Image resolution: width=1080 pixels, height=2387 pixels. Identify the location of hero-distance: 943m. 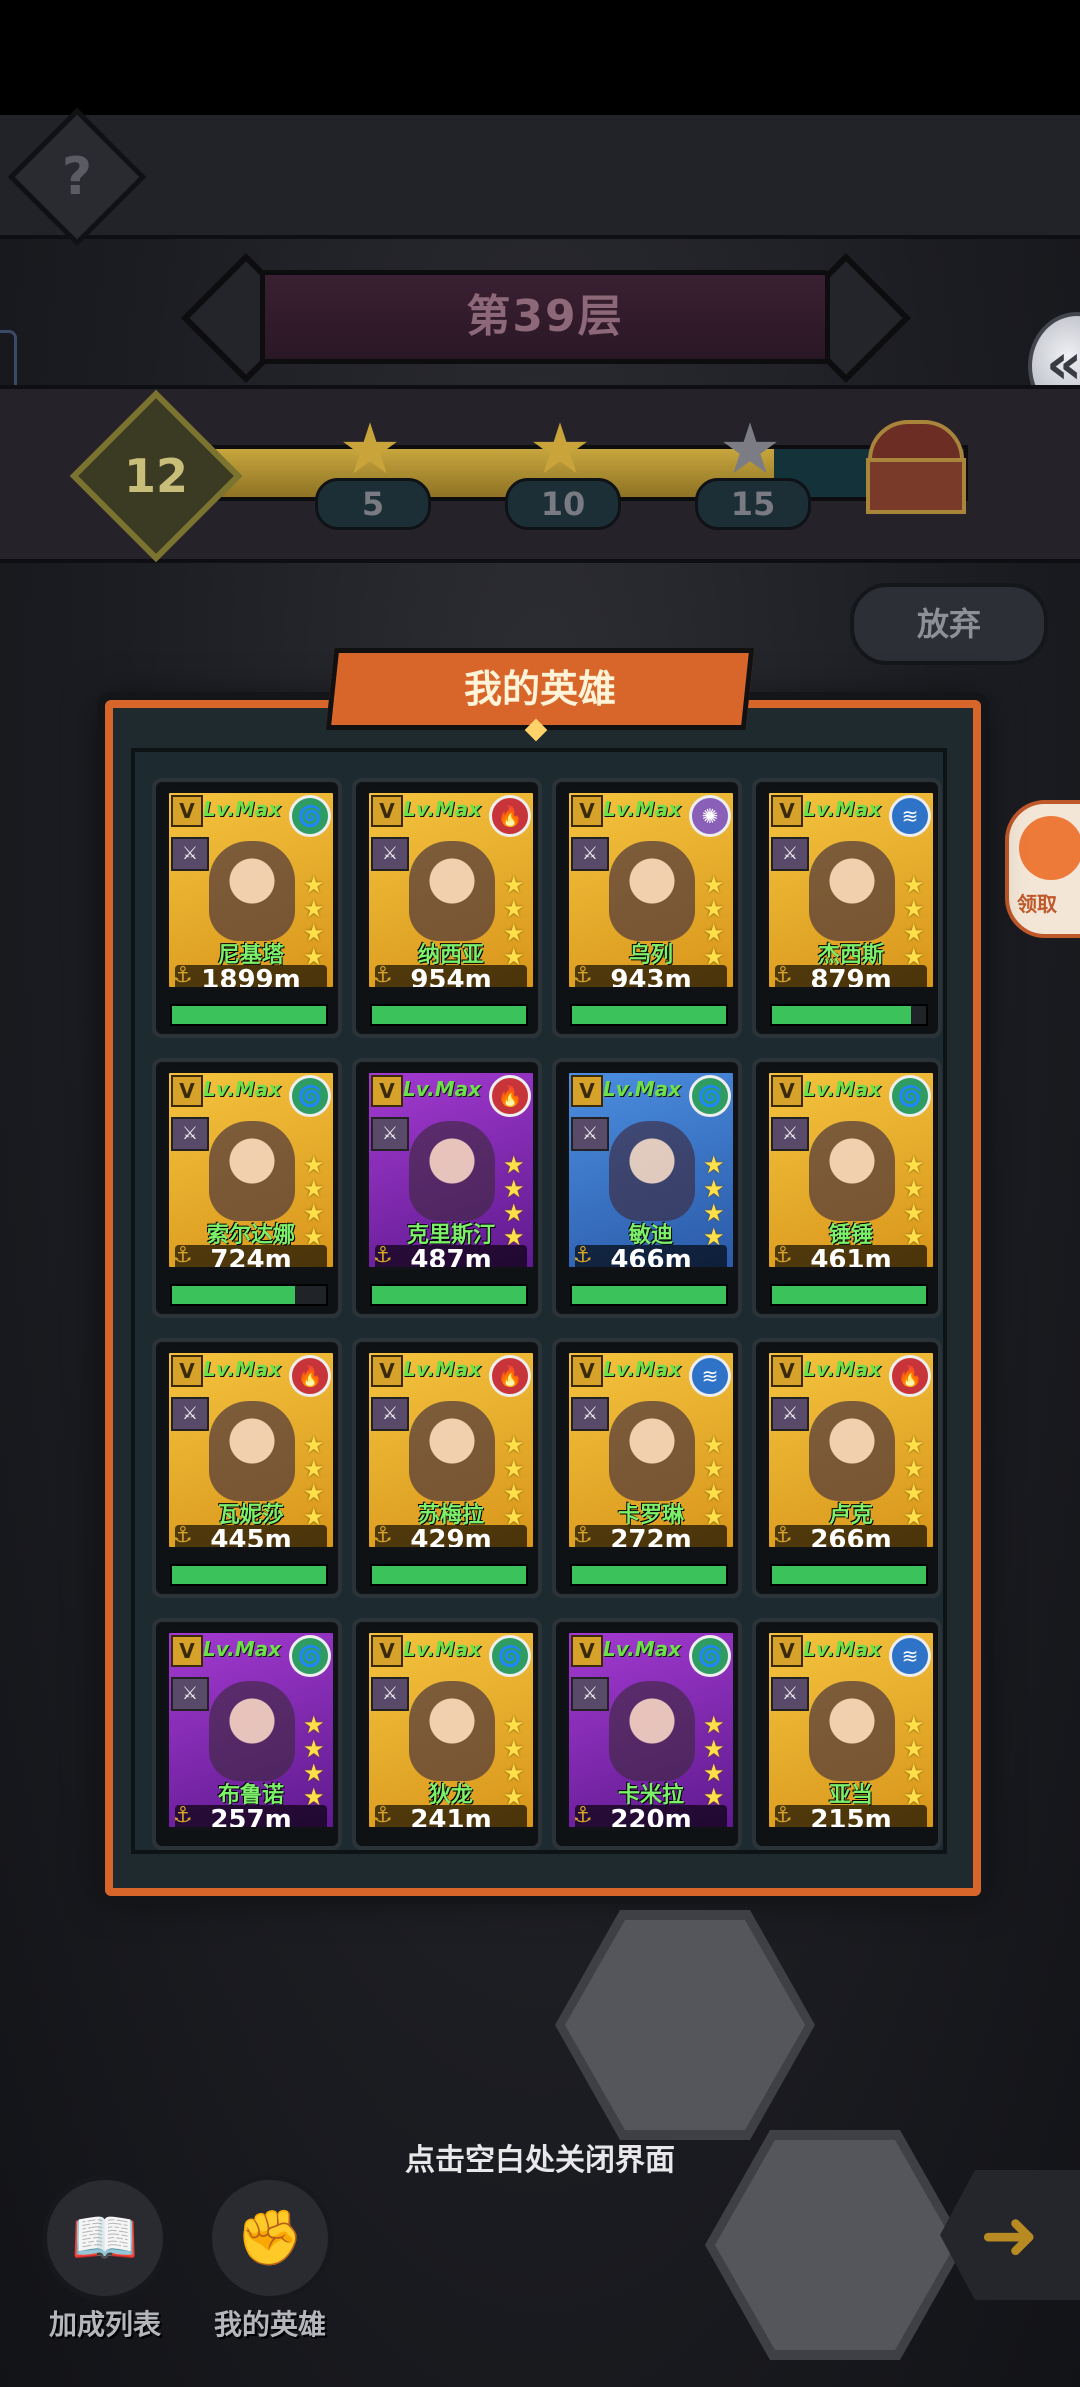
(651, 976).